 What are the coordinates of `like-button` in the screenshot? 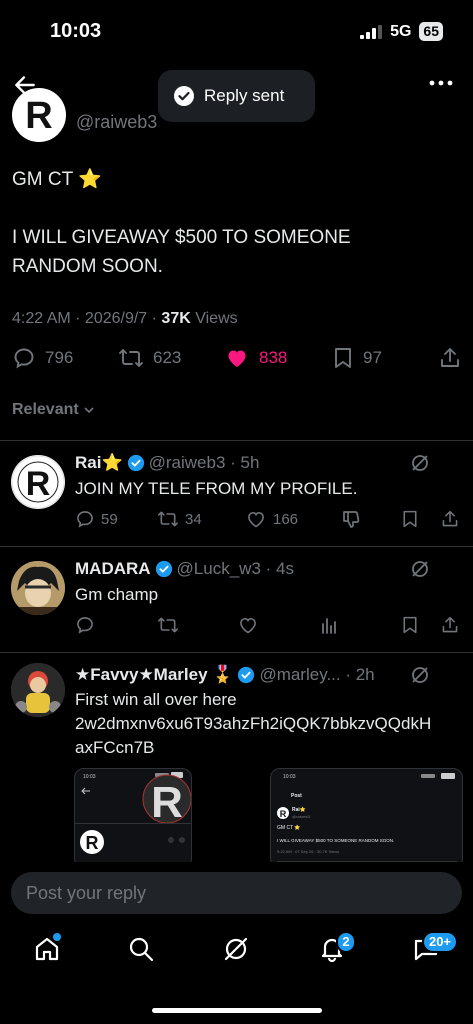 It's located at (248, 625).